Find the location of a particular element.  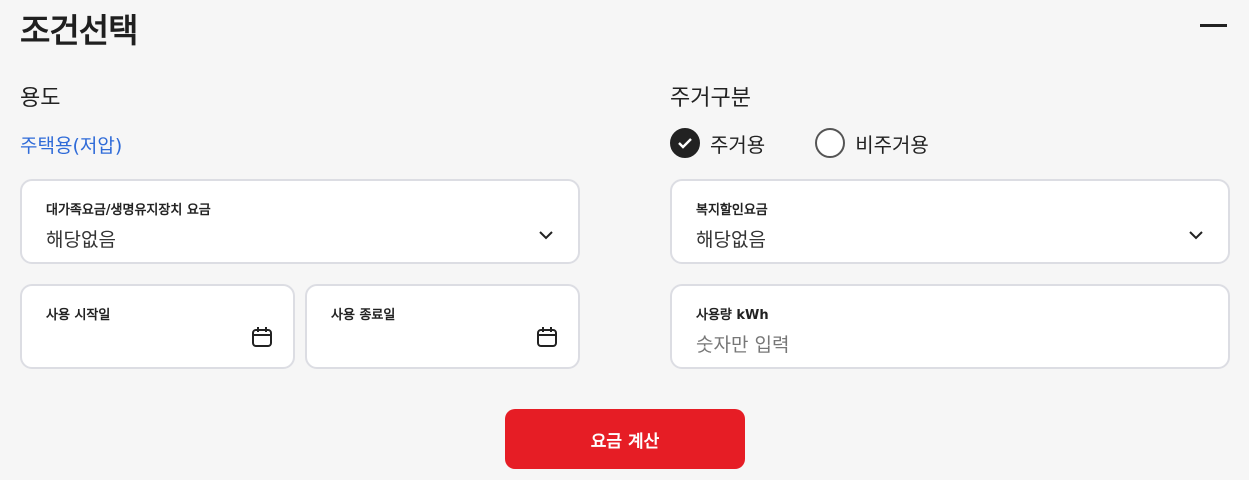

radio-non-residential: 비주거용 is located at coordinates (872, 143).